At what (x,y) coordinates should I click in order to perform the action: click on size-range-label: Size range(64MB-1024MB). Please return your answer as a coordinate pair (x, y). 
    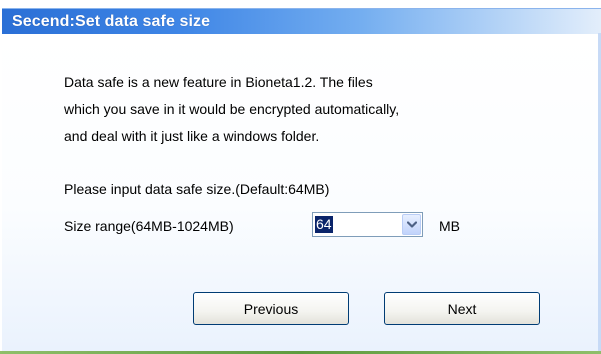
    Looking at the image, I should click on (149, 226).